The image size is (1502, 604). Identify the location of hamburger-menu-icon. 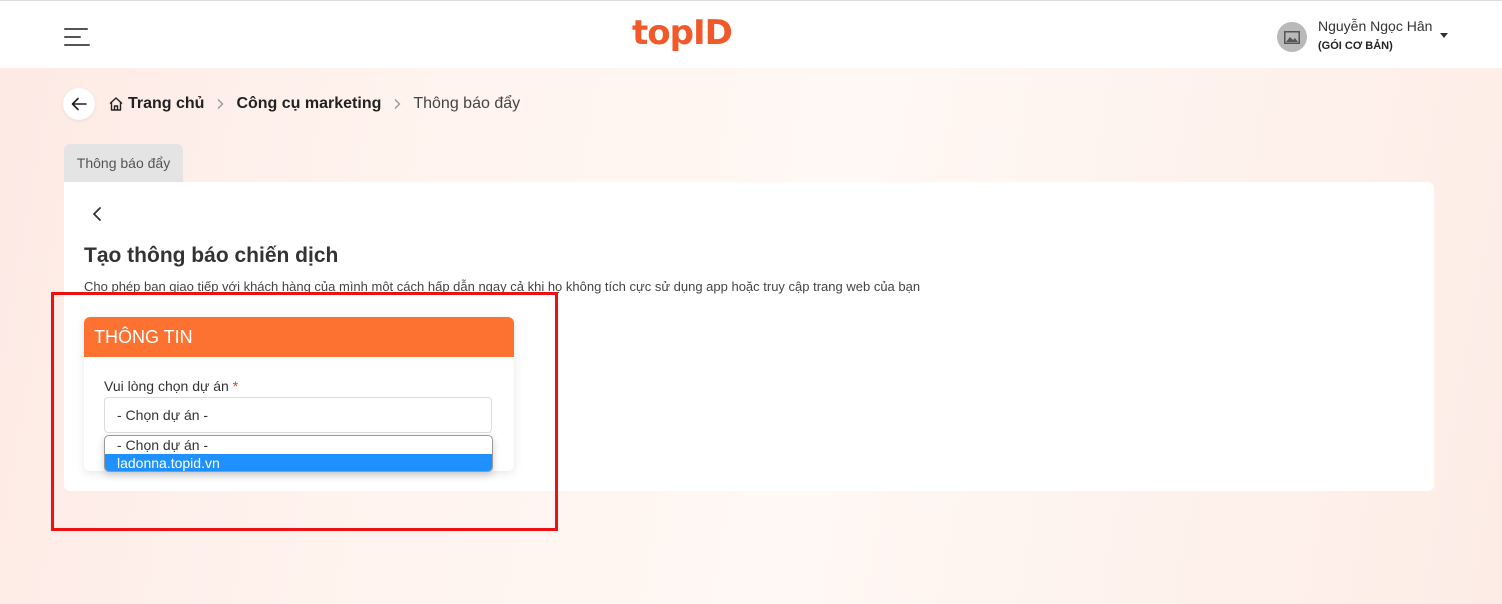
(77, 38).